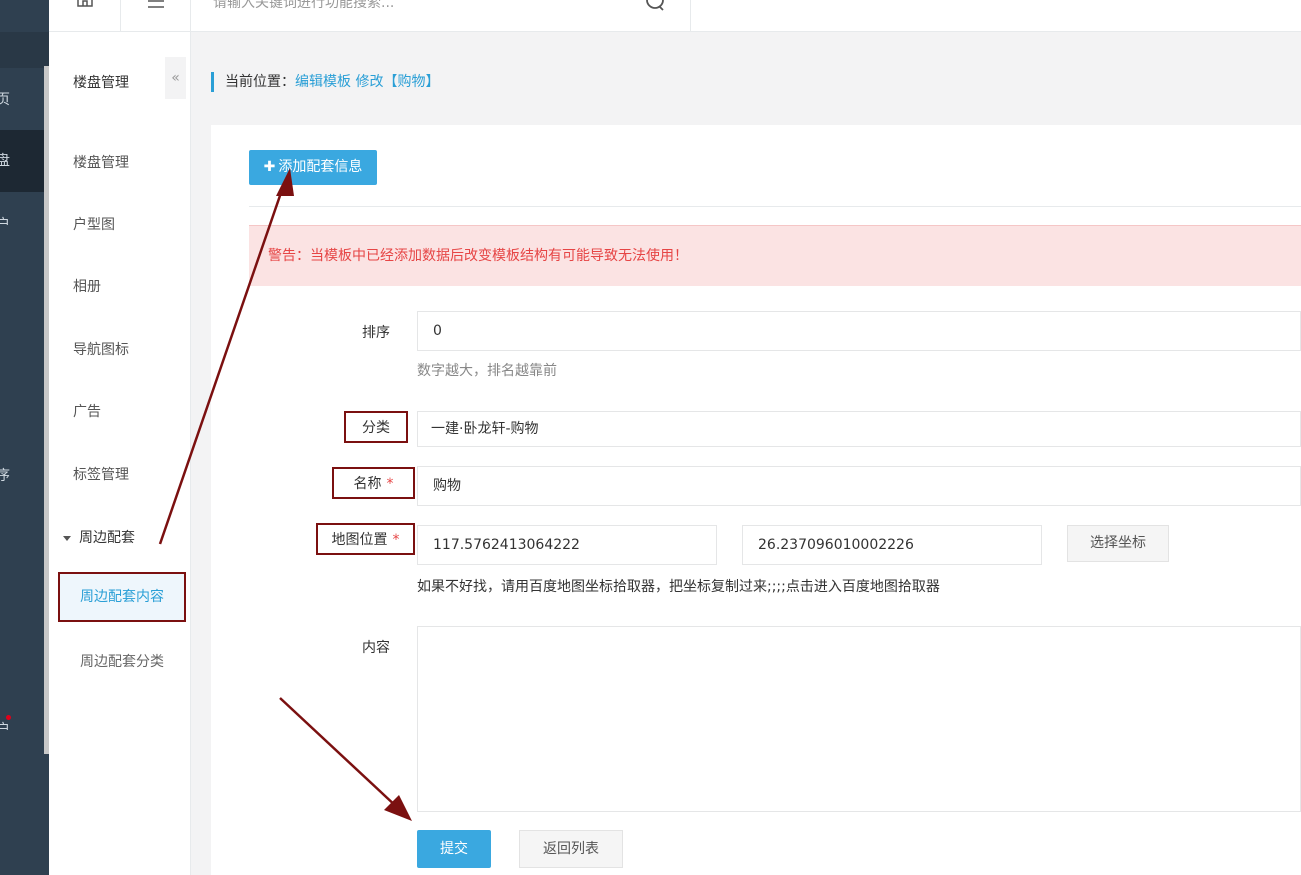 This screenshot has height=875, width=1301. What do you see at coordinates (376, 333) in the screenshot?
I see `sort-label: 排序` at bounding box center [376, 333].